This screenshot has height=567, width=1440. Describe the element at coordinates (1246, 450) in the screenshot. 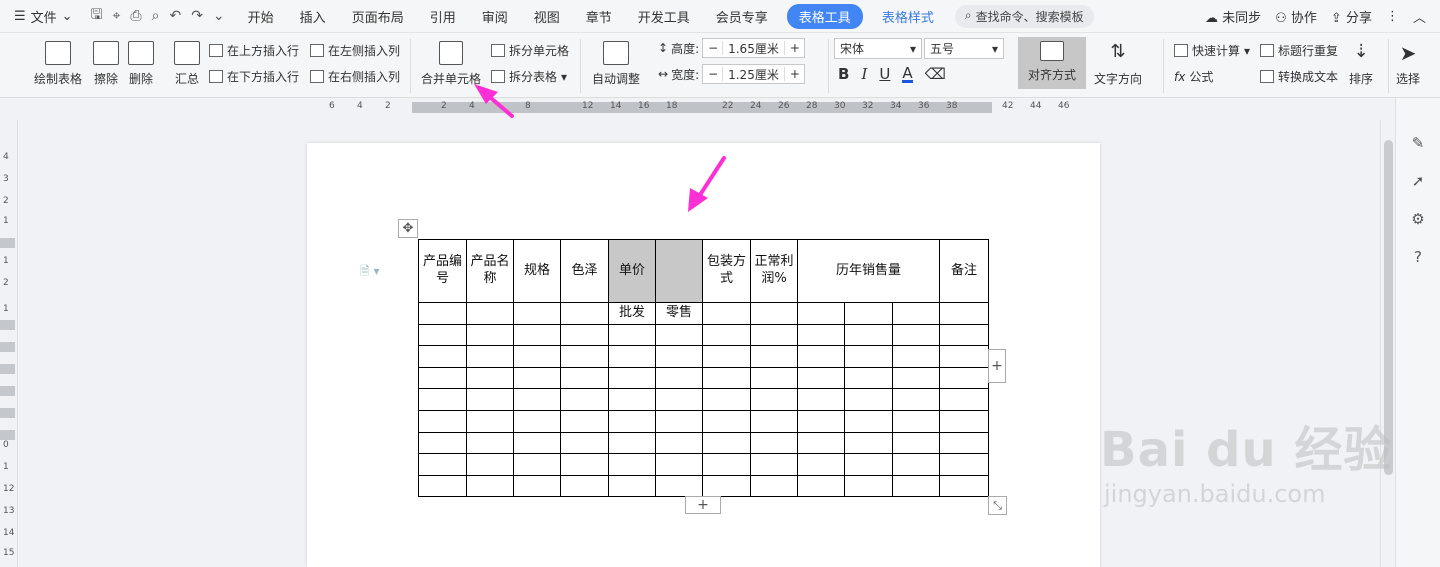

I see `watermark-brand: Bai du 经验` at that location.